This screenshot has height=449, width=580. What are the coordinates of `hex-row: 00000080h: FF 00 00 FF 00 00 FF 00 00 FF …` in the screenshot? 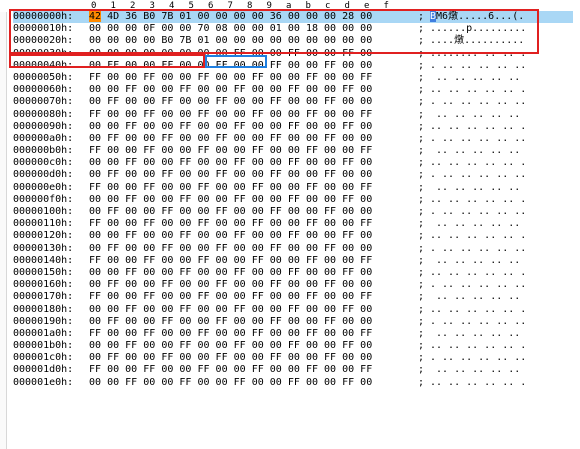 It's located at (293, 115).